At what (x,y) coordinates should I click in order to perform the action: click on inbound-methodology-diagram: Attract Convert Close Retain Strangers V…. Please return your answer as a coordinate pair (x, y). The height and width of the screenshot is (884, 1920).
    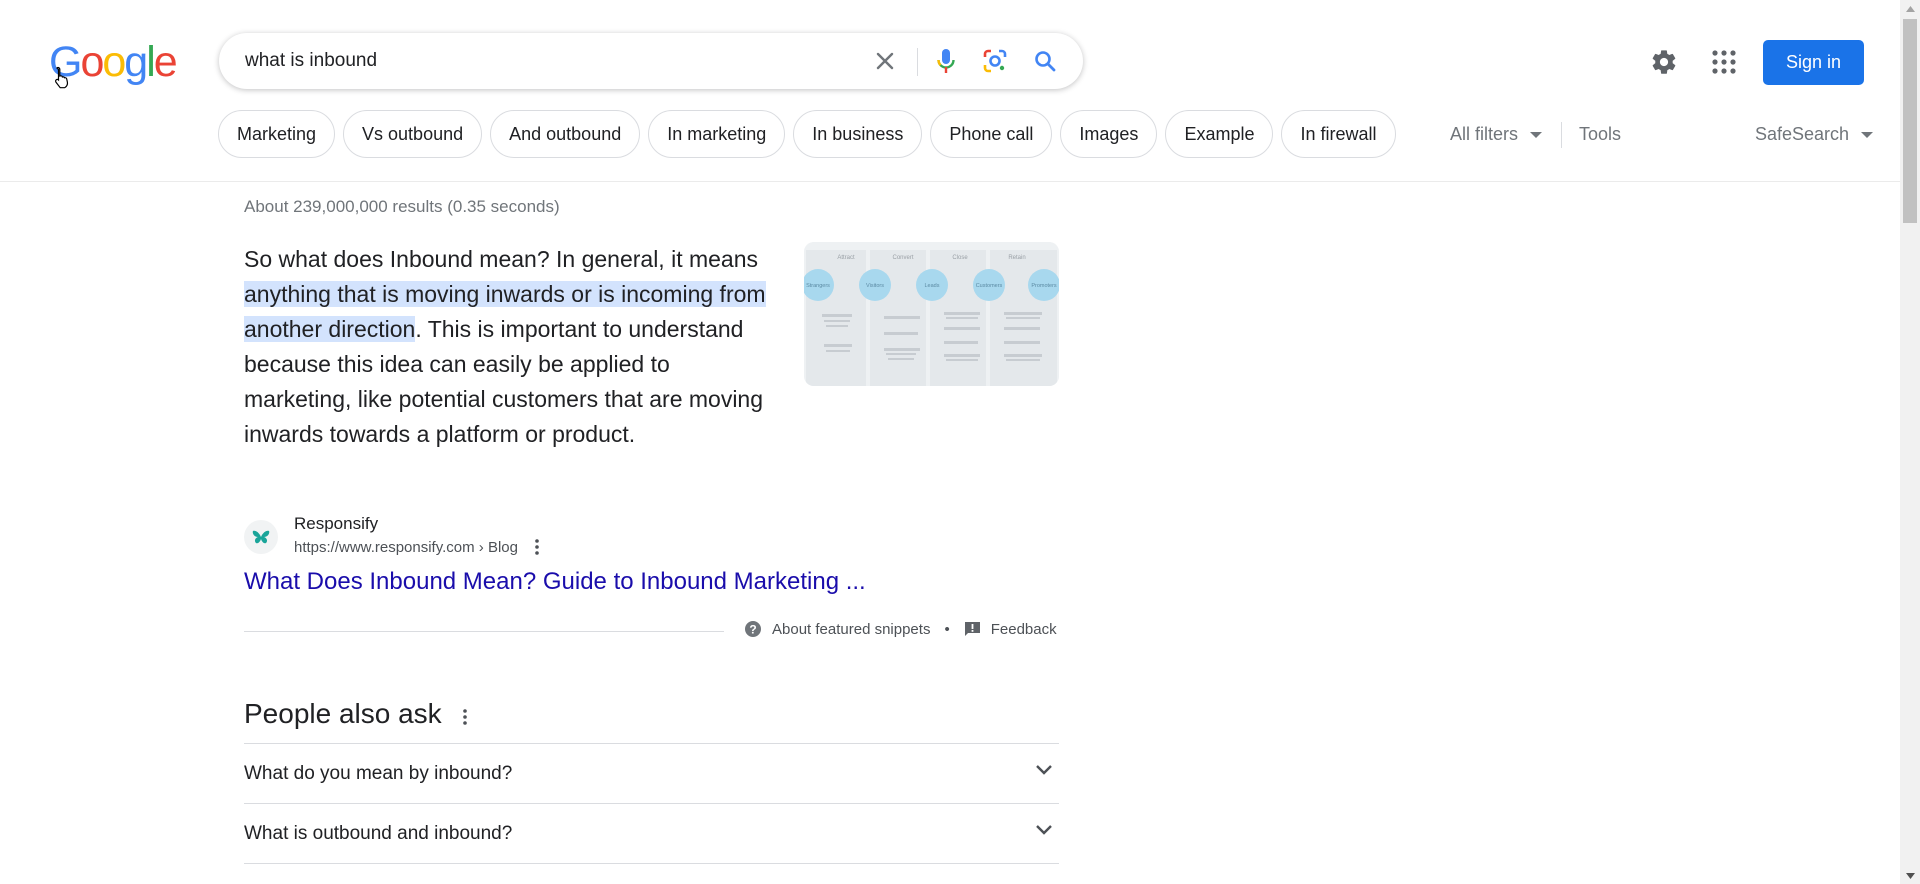
    Looking at the image, I should click on (931, 314).